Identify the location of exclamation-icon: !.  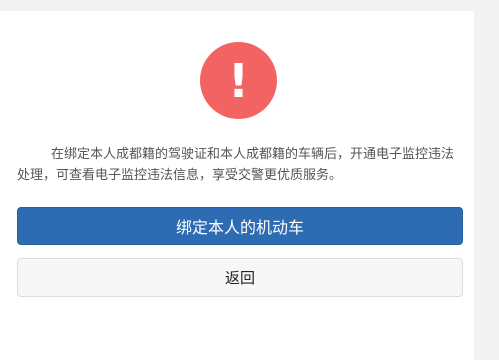
(238, 80).